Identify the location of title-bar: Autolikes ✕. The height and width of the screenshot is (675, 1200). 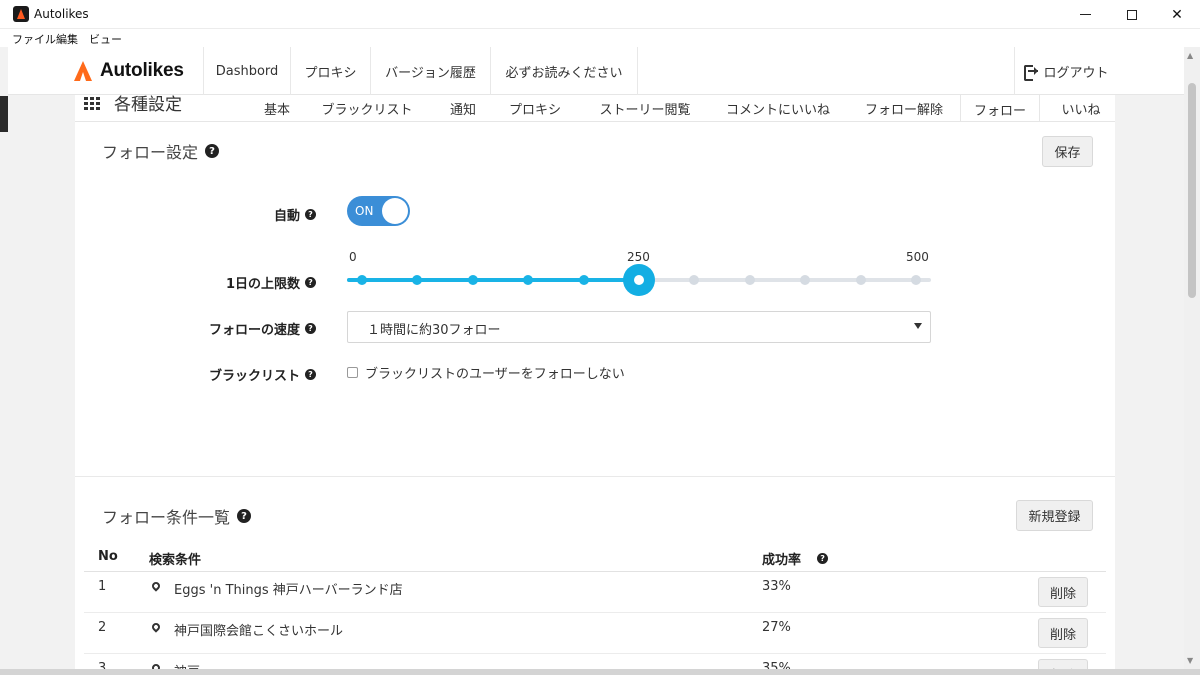
(600, 14).